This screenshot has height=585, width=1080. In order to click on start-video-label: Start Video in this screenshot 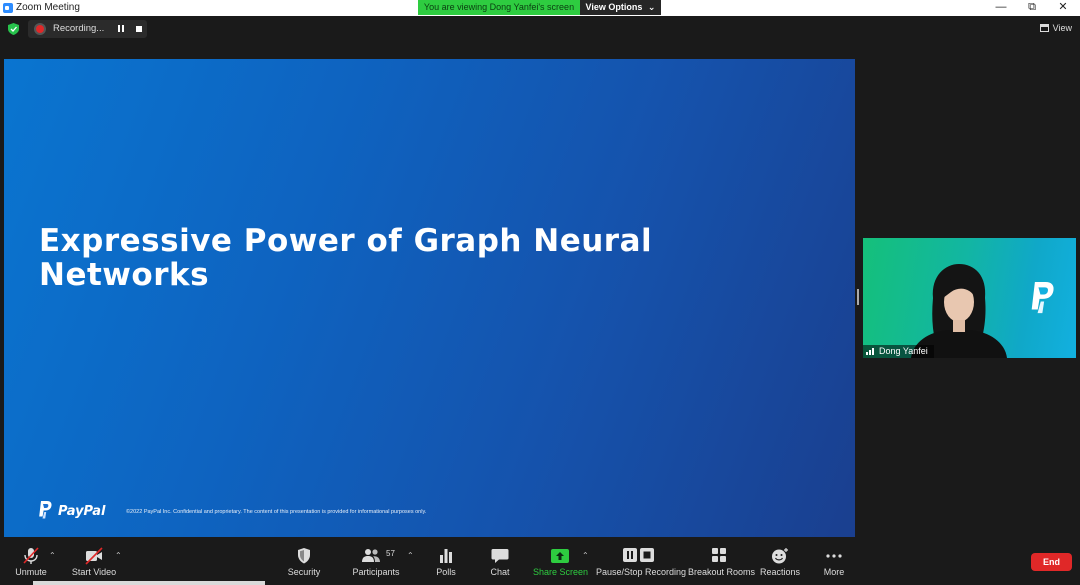, I will do `click(94, 572)`.